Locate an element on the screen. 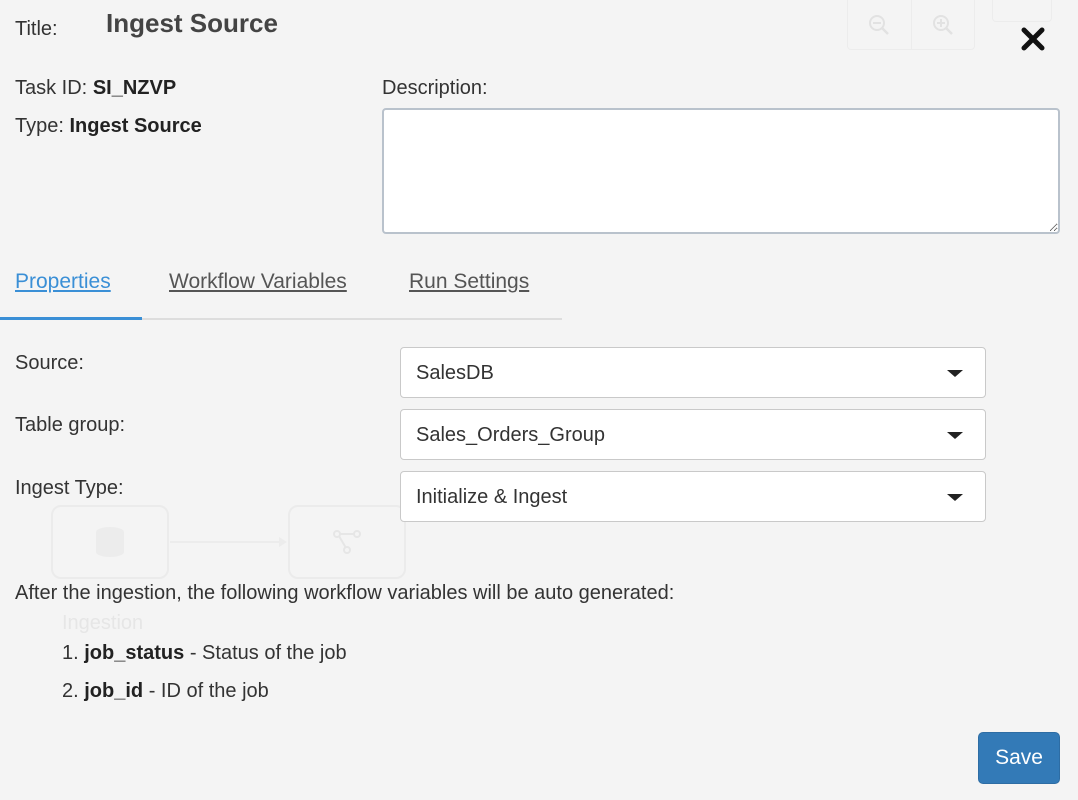  task-id-value: SI_NZVP is located at coordinates (134, 88).